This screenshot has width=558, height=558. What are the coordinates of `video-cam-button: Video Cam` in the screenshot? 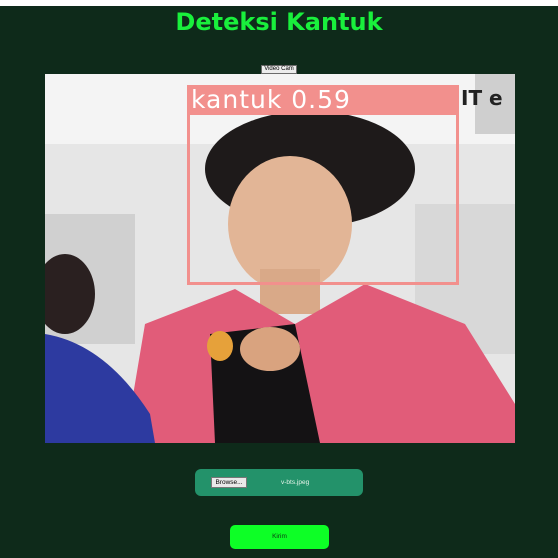 It's located at (279, 69).